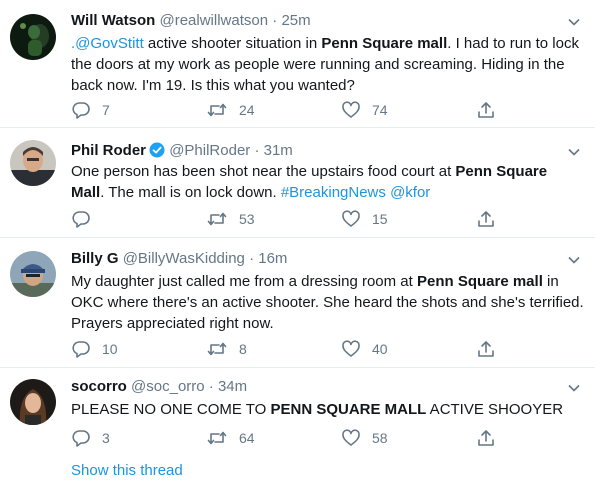  Describe the element at coordinates (501, 171) in the screenshot. I see `highlighted-term: Penn Square` at that location.